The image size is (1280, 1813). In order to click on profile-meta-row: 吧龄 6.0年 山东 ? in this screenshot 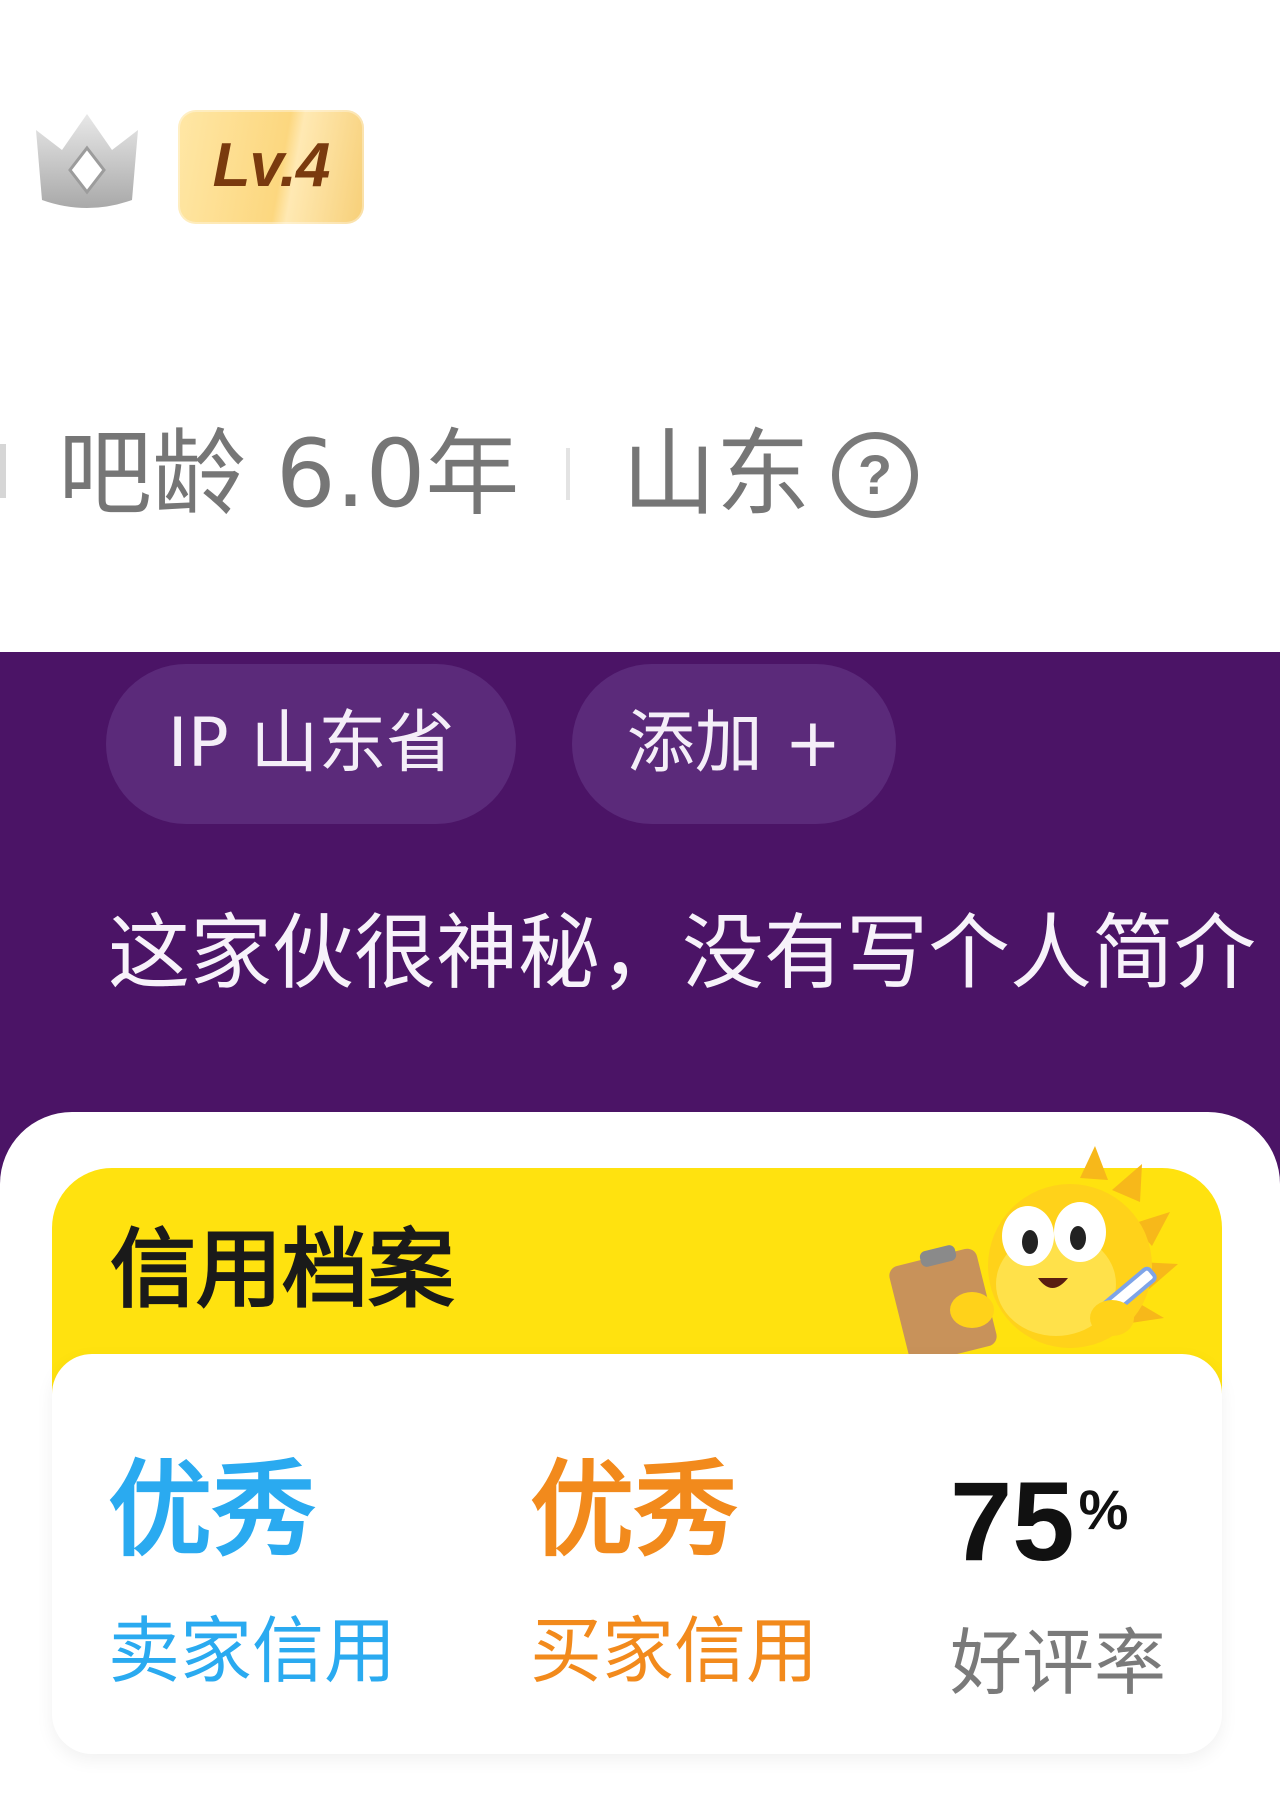, I will do `click(640, 475)`.